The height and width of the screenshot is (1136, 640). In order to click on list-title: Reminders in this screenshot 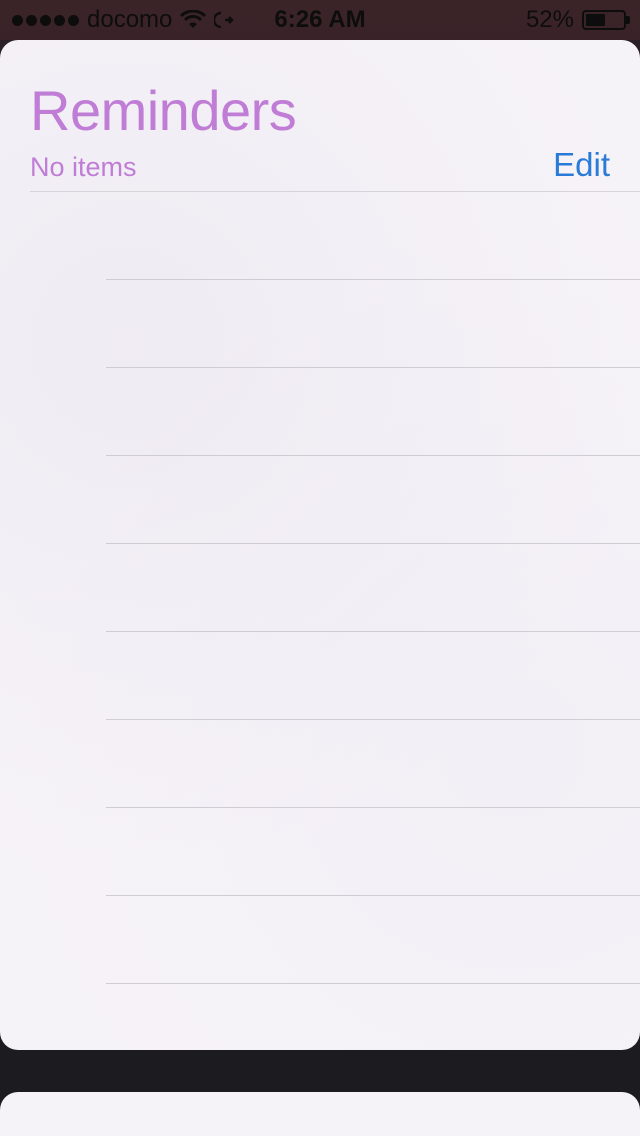, I will do `click(163, 110)`.